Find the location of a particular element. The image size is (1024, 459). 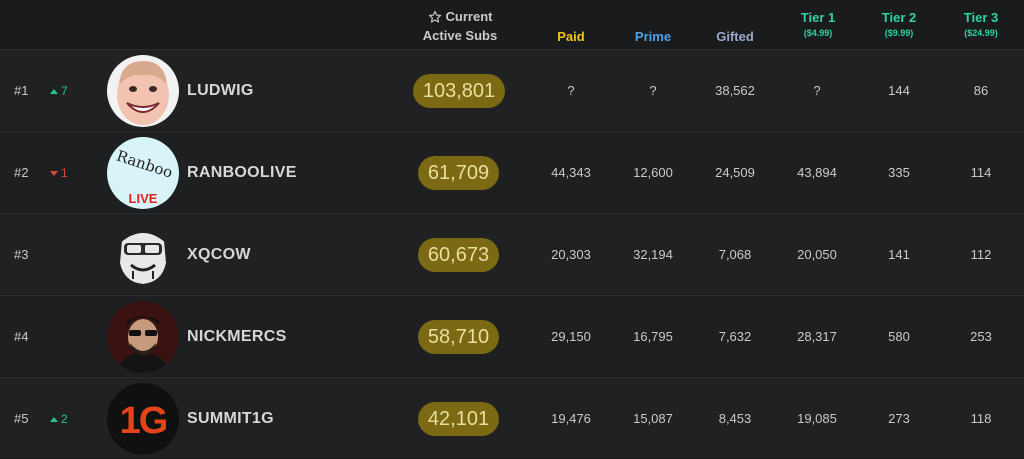

current-subs-badge: 61,709 is located at coordinates (458, 173).